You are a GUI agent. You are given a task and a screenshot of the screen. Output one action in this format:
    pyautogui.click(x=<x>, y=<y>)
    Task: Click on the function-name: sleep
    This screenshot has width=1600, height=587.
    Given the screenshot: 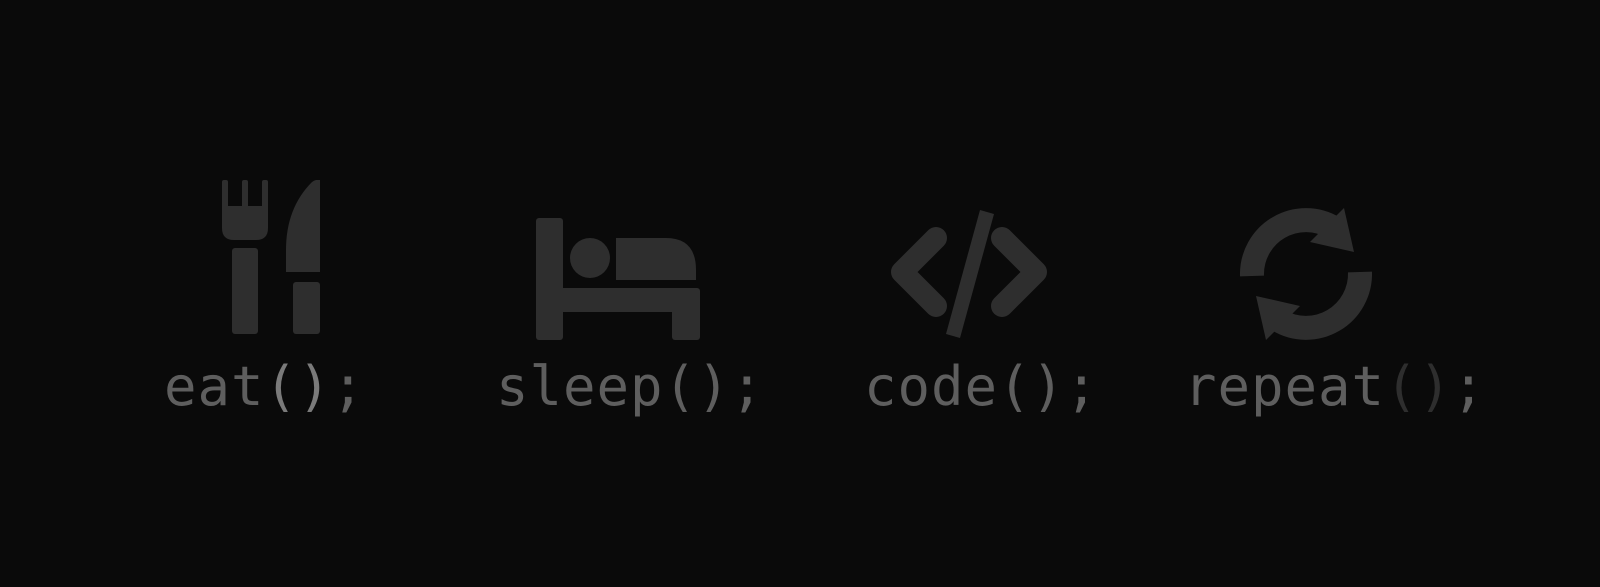 What is the action you would take?
    pyautogui.click(x=580, y=386)
    